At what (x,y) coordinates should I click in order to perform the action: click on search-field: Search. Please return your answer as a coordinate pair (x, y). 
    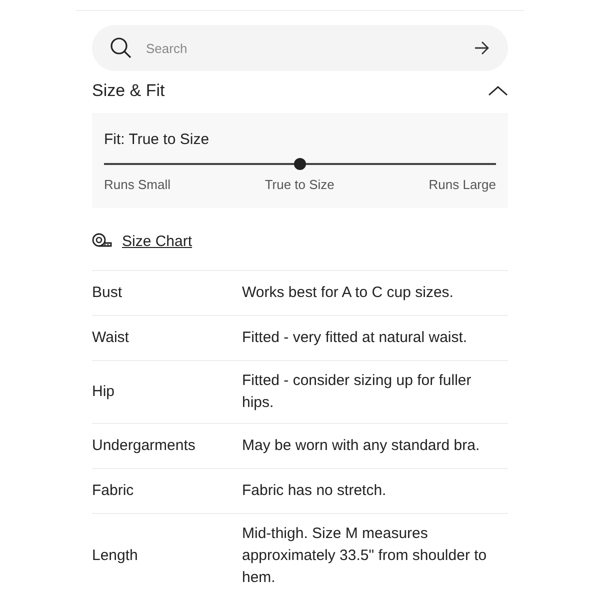
    Looking at the image, I should click on (303, 48).